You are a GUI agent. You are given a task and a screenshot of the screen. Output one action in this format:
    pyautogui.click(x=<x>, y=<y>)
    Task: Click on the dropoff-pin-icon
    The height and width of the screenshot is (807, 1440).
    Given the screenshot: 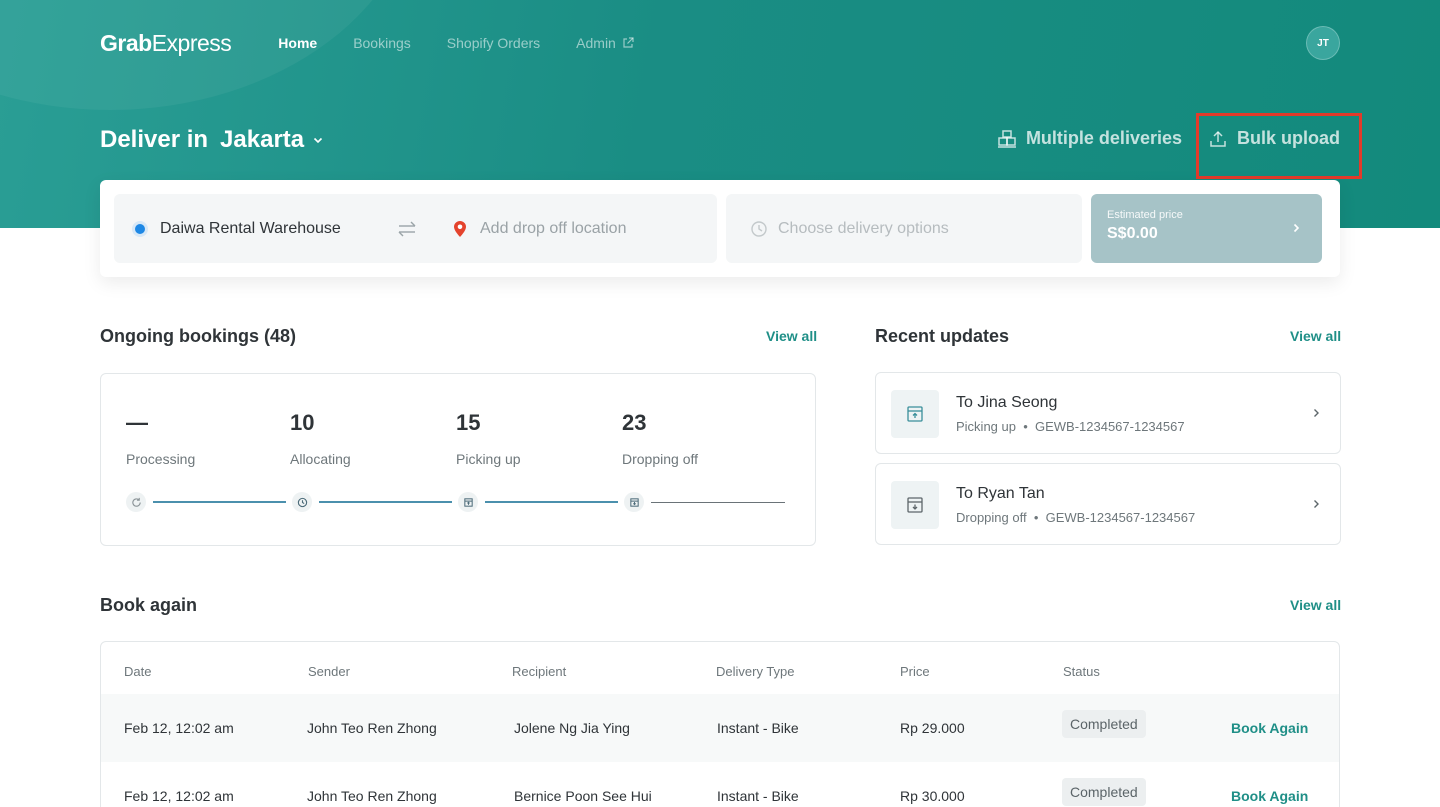 What is the action you would take?
    pyautogui.click(x=460, y=228)
    